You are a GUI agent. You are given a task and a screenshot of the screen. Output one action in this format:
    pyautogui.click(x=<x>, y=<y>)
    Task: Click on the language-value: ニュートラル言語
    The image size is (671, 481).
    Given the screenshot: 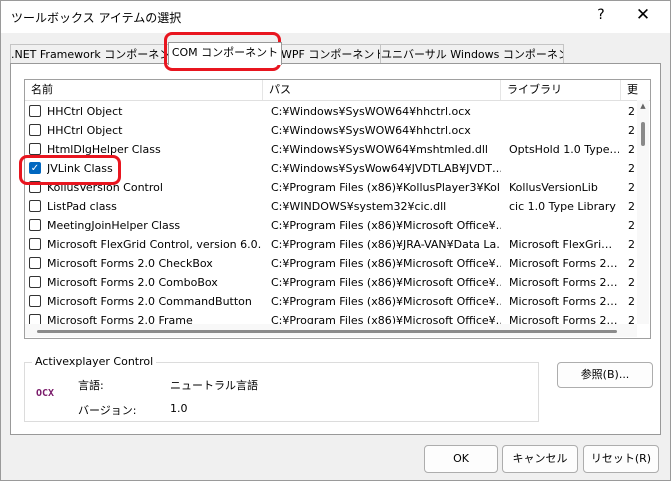 What is the action you would take?
    pyautogui.click(x=214, y=385)
    